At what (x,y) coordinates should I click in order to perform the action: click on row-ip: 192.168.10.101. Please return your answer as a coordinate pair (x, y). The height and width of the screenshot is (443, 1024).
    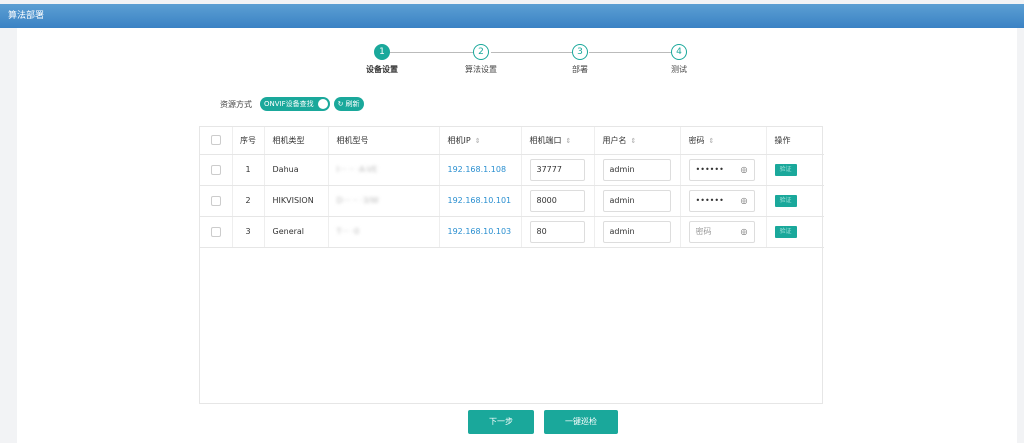
    Looking at the image, I should click on (479, 201).